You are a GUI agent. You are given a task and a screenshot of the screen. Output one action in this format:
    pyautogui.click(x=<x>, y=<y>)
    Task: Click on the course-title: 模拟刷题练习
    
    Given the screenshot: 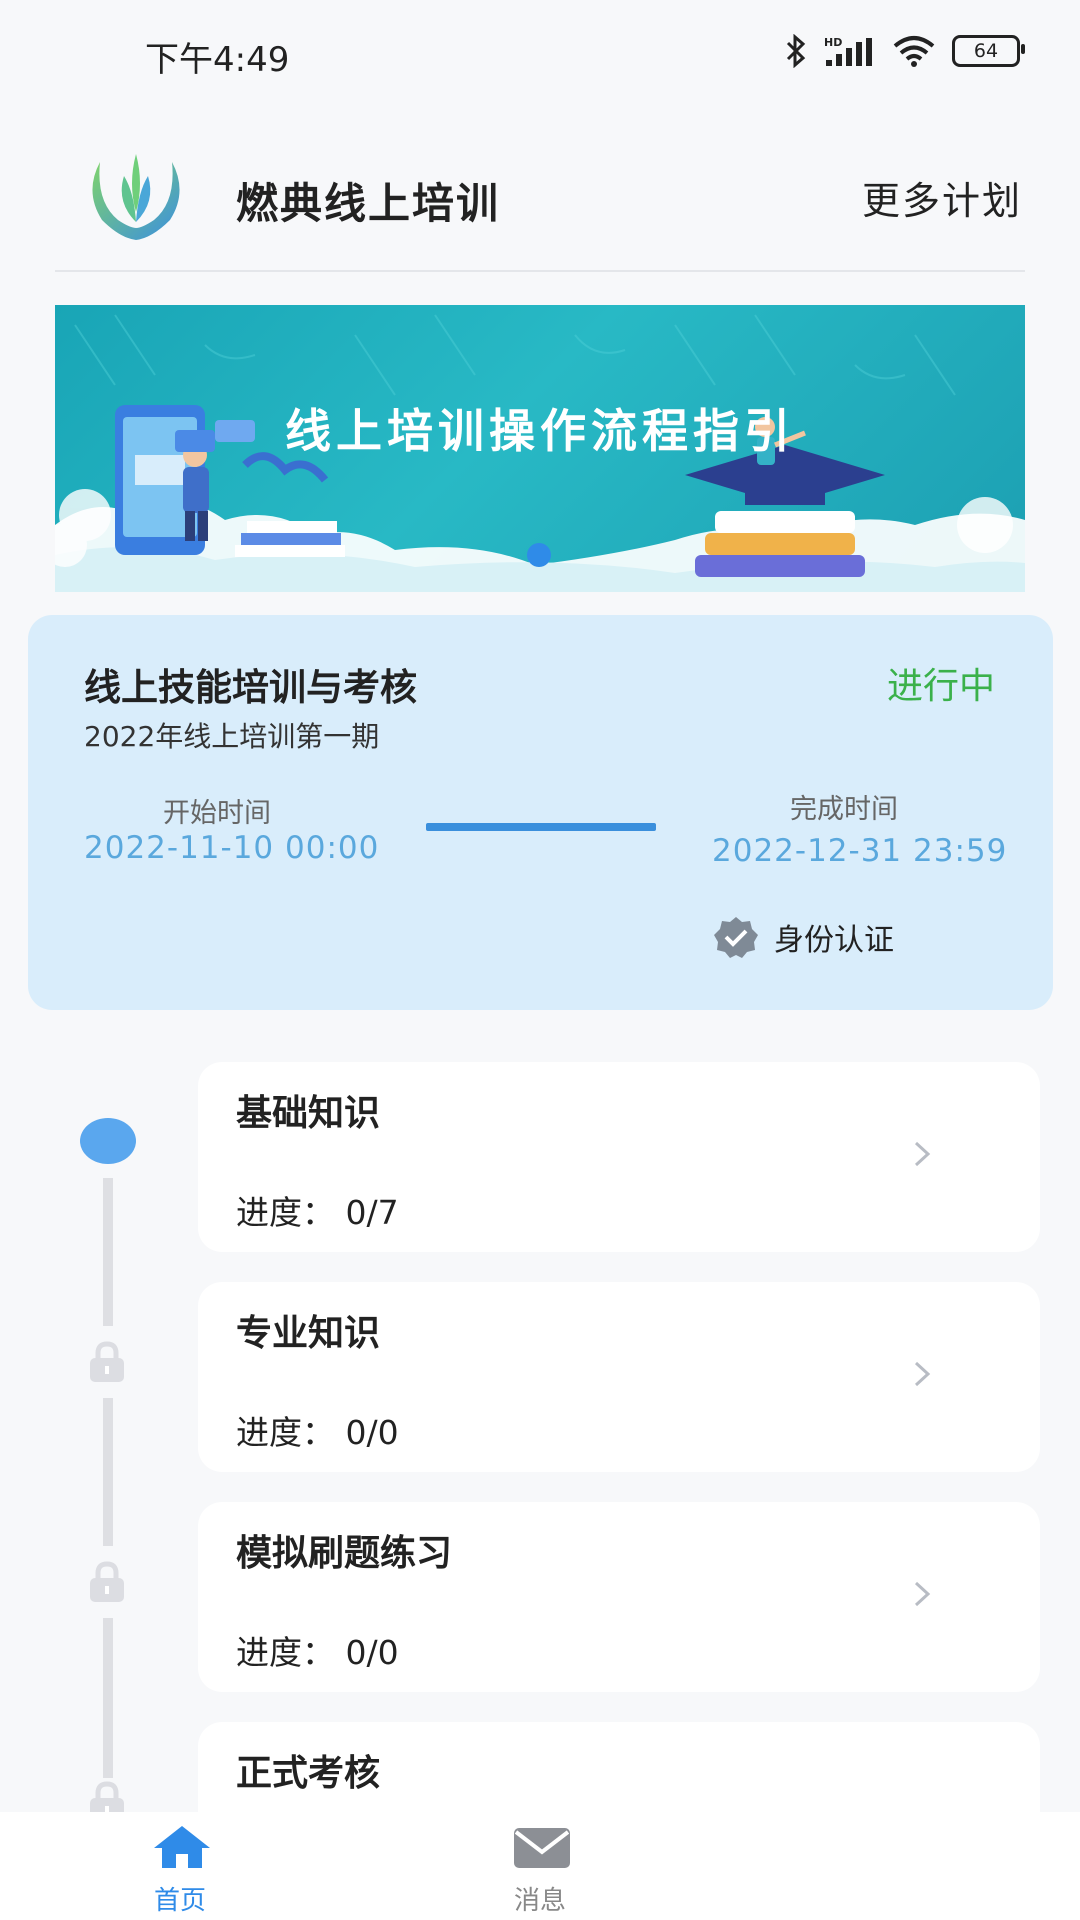 What is the action you would take?
    pyautogui.click(x=344, y=1553)
    